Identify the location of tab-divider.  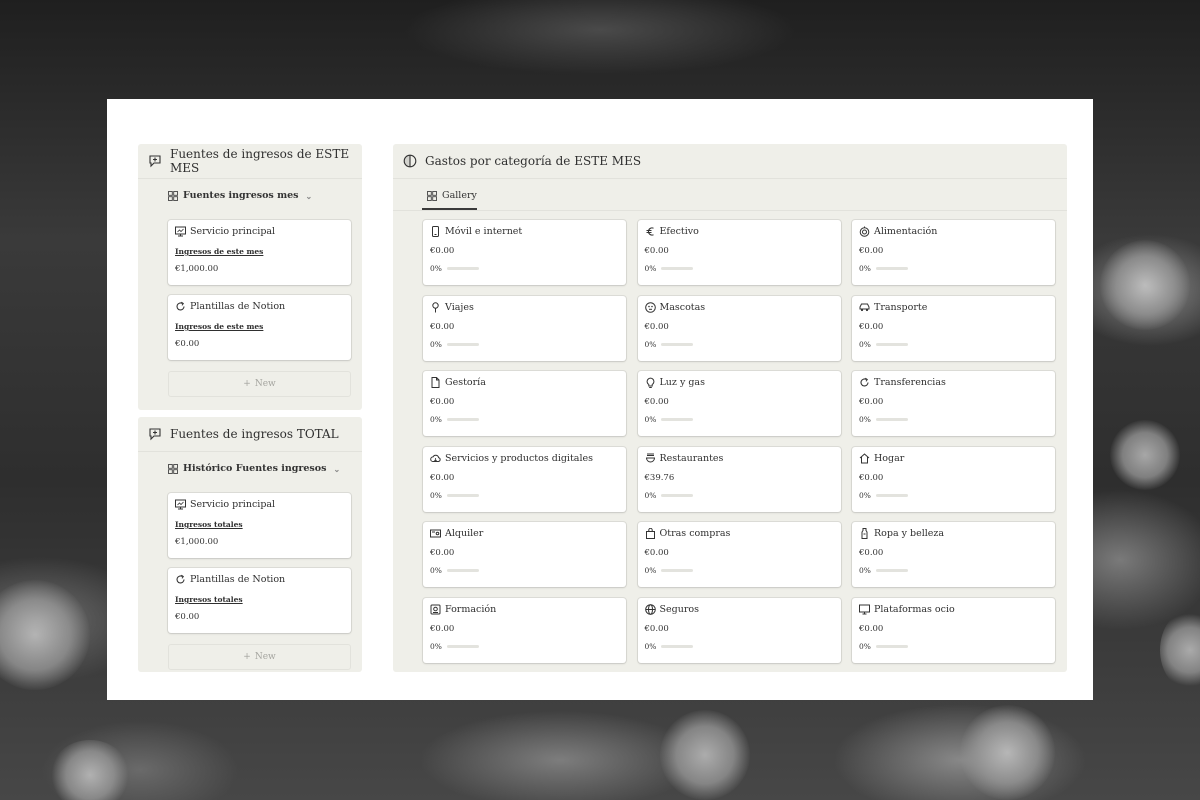
(730, 210).